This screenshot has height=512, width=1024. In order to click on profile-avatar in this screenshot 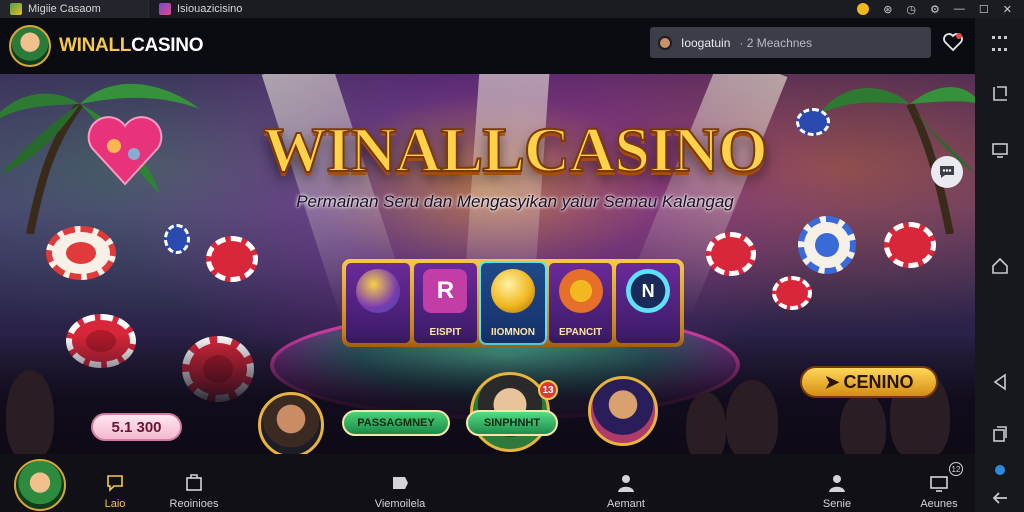, I will do `click(40, 485)`.